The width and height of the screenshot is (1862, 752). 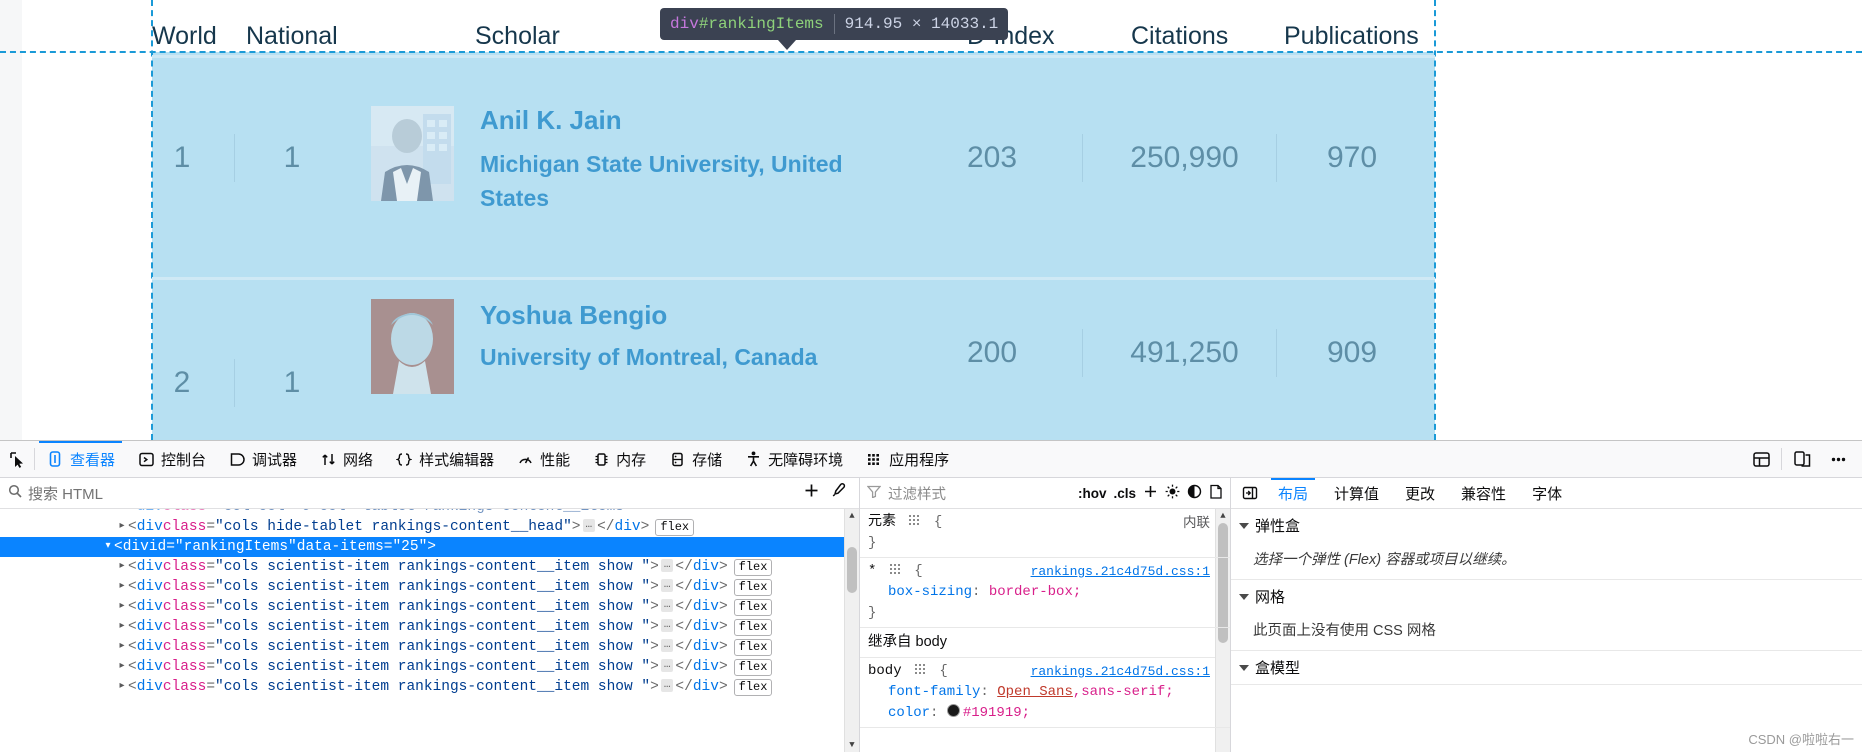 I want to click on rule-selector: *, so click(x=872, y=571).